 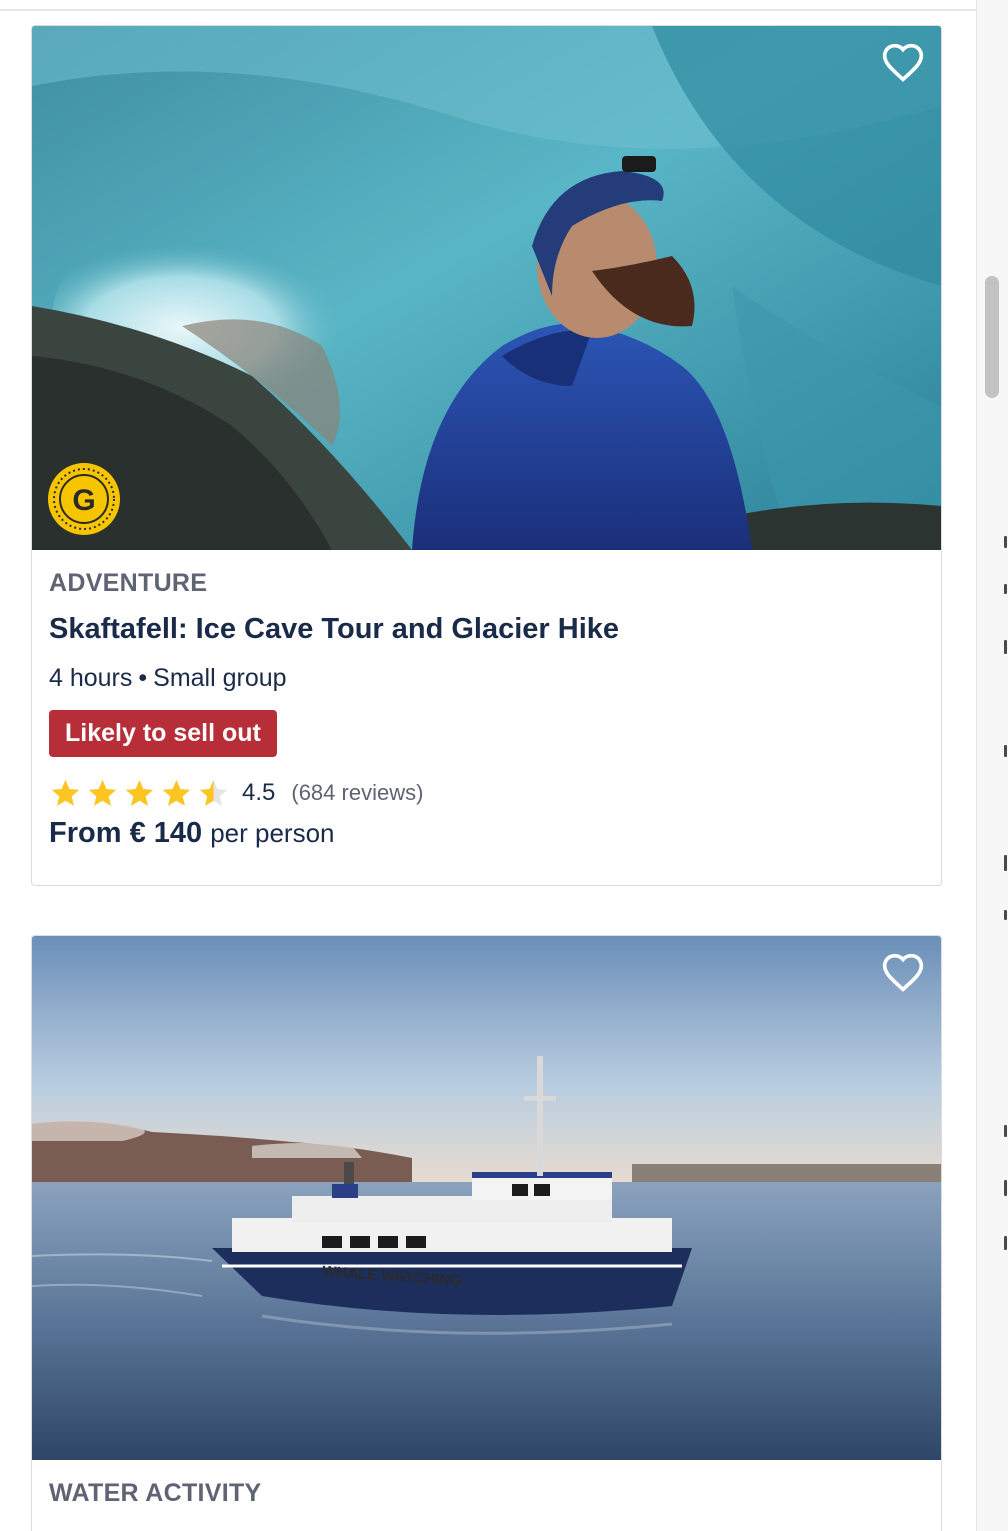 What do you see at coordinates (488, 5) in the screenshot?
I see `top-divider` at bounding box center [488, 5].